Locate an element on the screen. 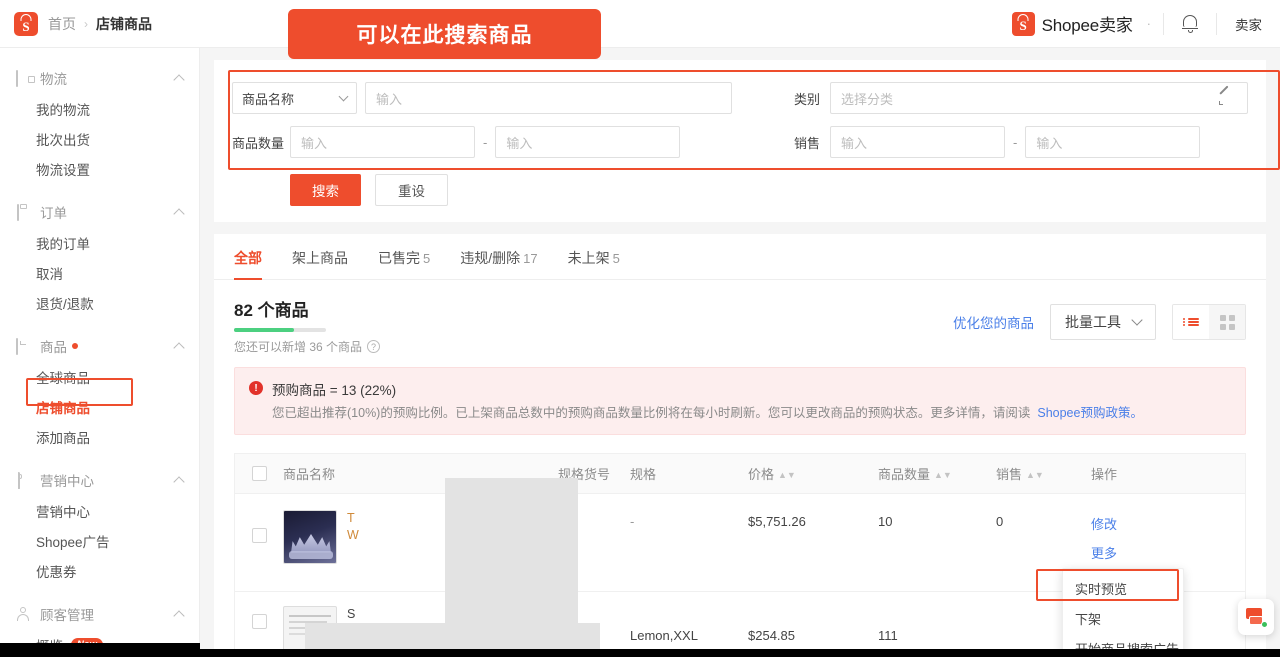 The height and width of the screenshot is (657, 1280). search-row-2: 商品数量 输入 - 输入 销售 输入 - 输入 is located at coordinates (740, 142).